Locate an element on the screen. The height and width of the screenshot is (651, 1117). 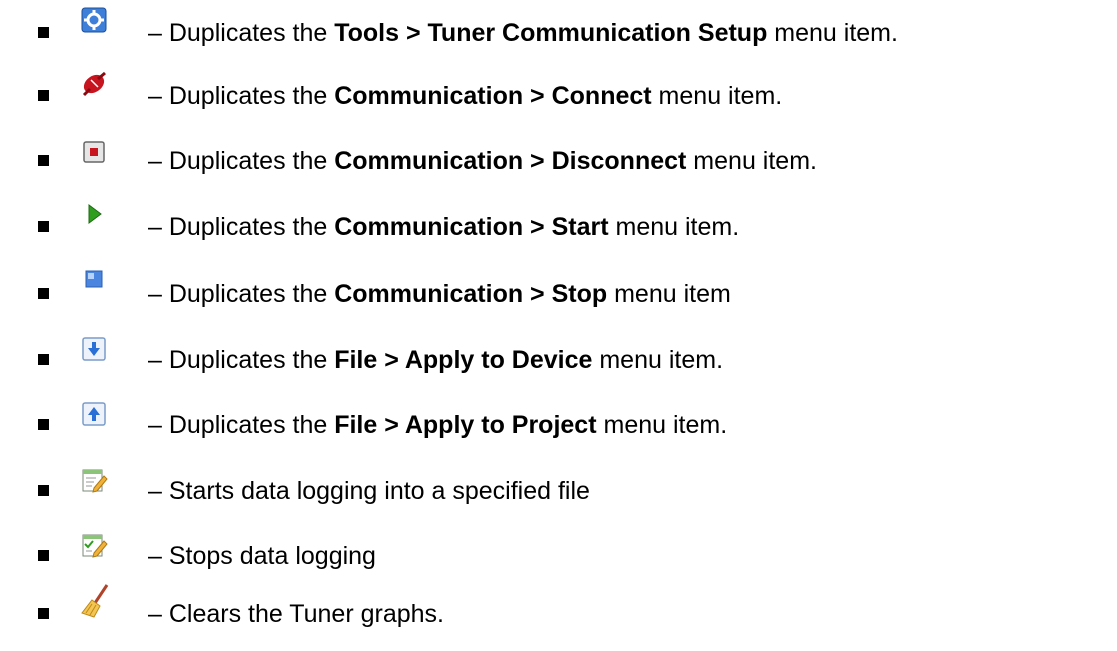
tuner-setup-gear-icon is located at coordinates (94, 20).